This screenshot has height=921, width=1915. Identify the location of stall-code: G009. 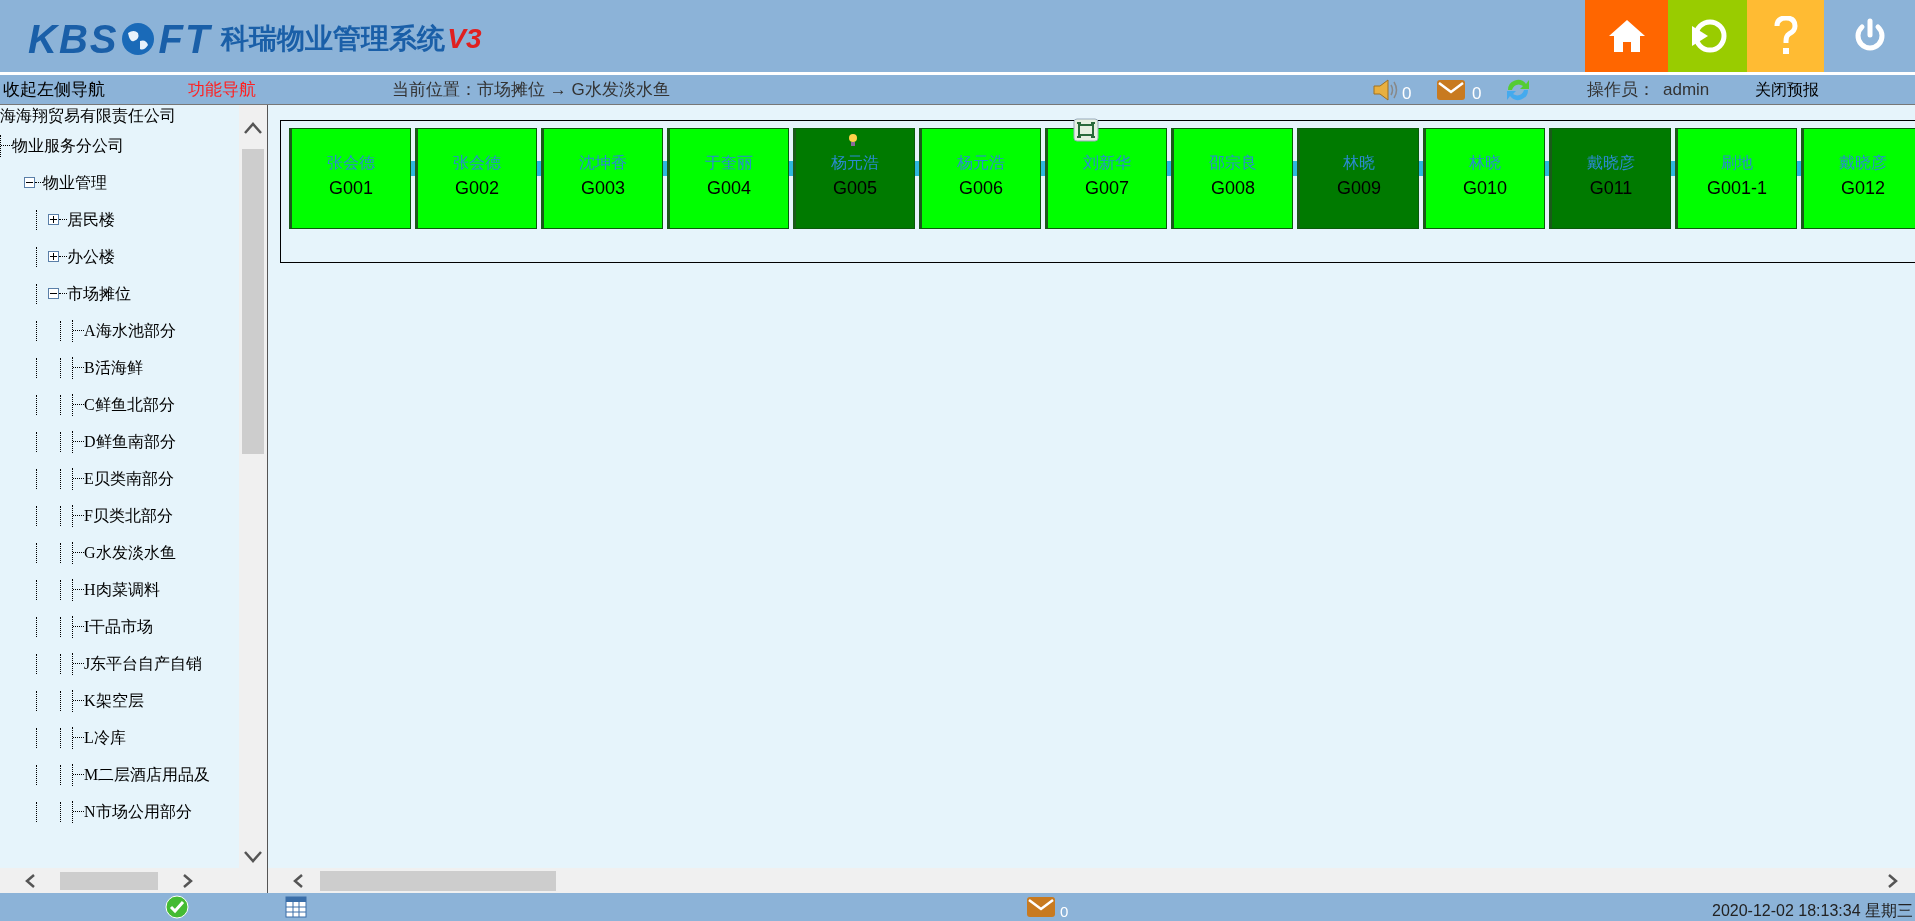
(1358, 188).